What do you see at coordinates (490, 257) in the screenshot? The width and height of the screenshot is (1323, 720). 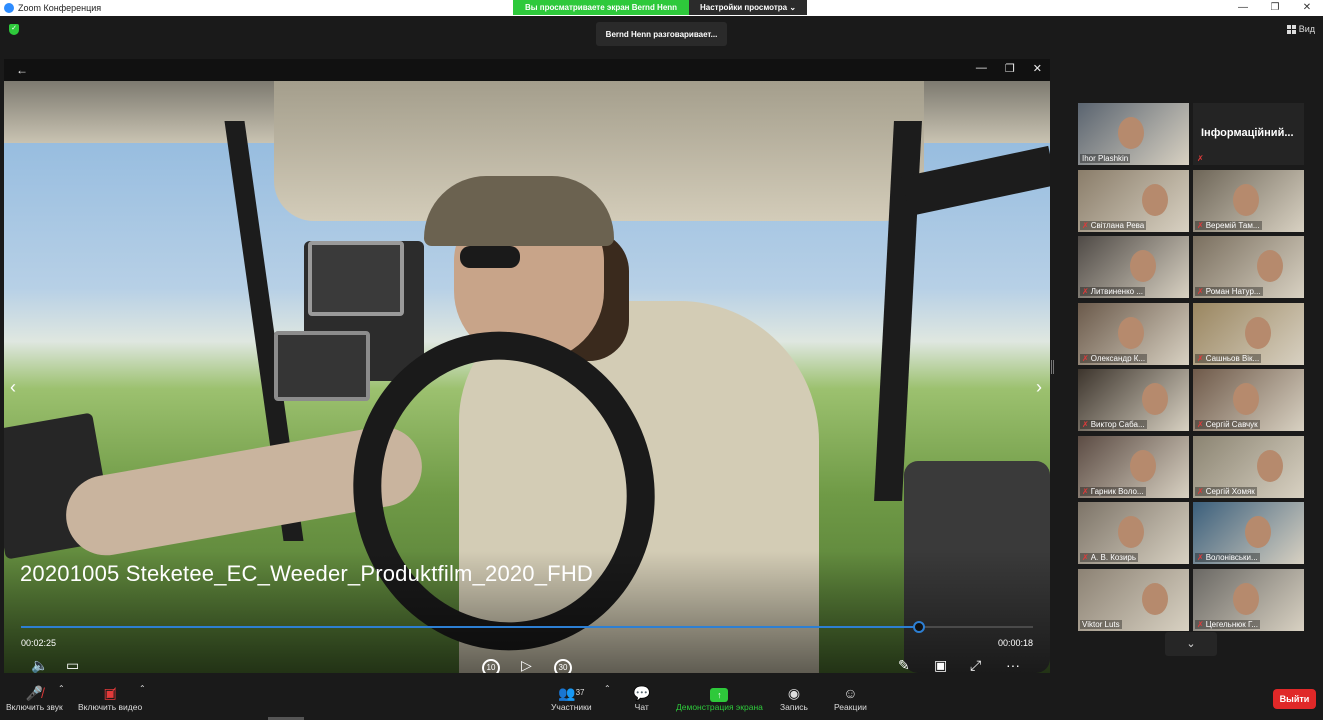 I see `video-scene-driver-glasses` at bounding box center [490, 257].